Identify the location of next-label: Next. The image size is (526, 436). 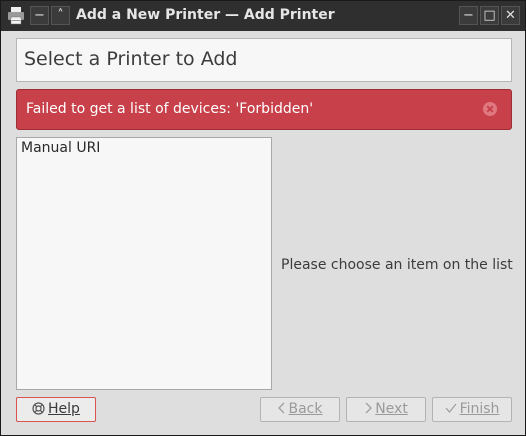
(391, 409).